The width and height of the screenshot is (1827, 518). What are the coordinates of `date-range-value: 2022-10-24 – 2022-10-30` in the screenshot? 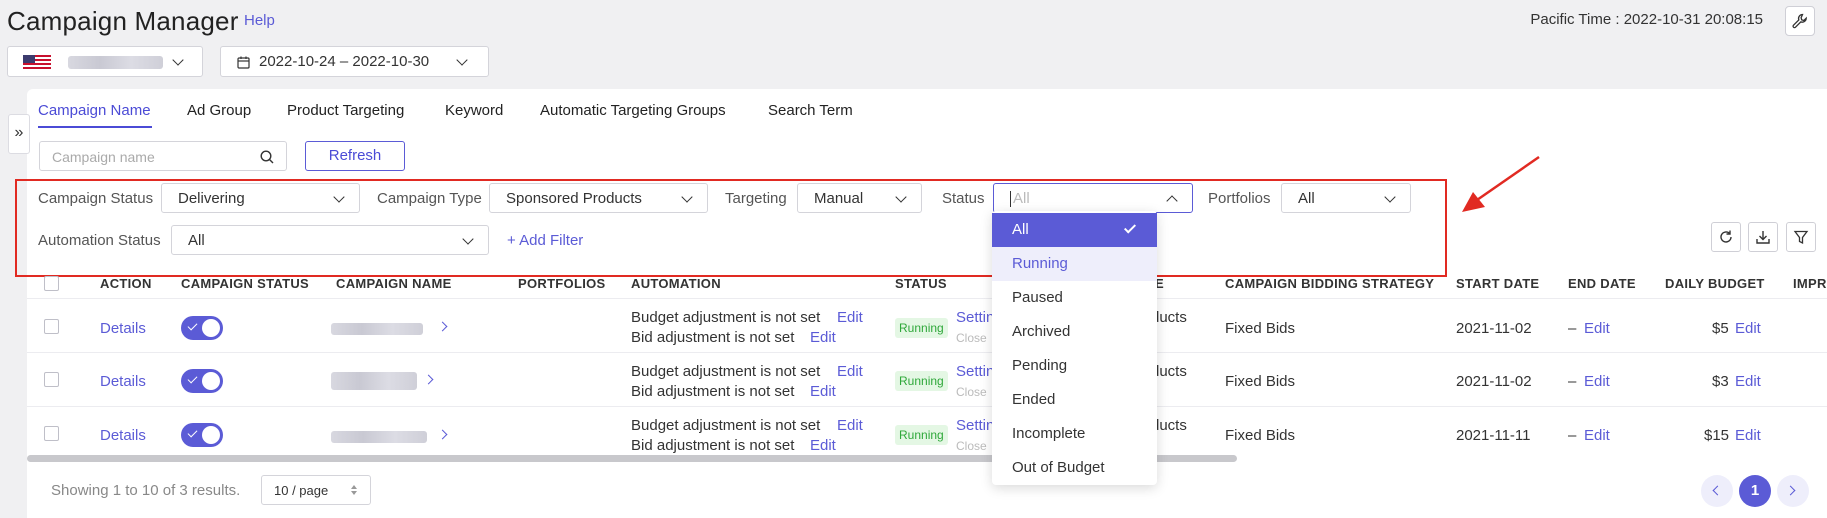 It's located at (344, 61).